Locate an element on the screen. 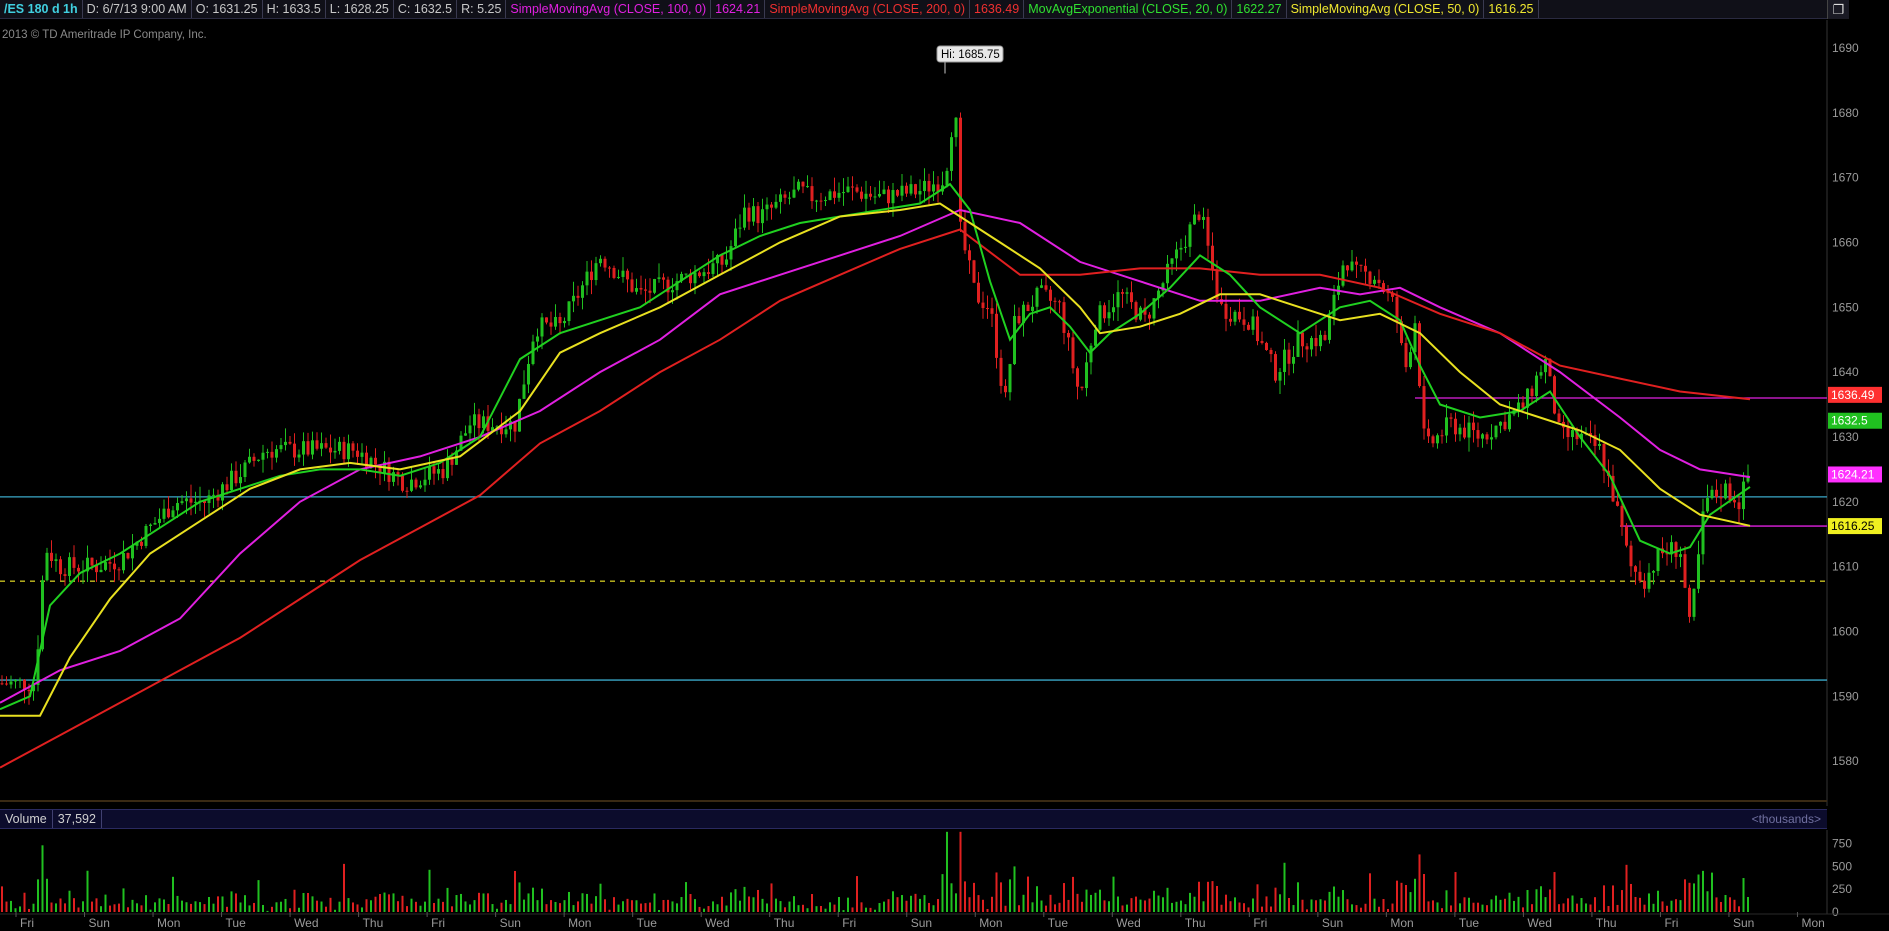 The image size is (1889, 931). study-ema20-label: MovAvgExponential (CLOSE, 20, 0) is located at coordinates (1128, 9).